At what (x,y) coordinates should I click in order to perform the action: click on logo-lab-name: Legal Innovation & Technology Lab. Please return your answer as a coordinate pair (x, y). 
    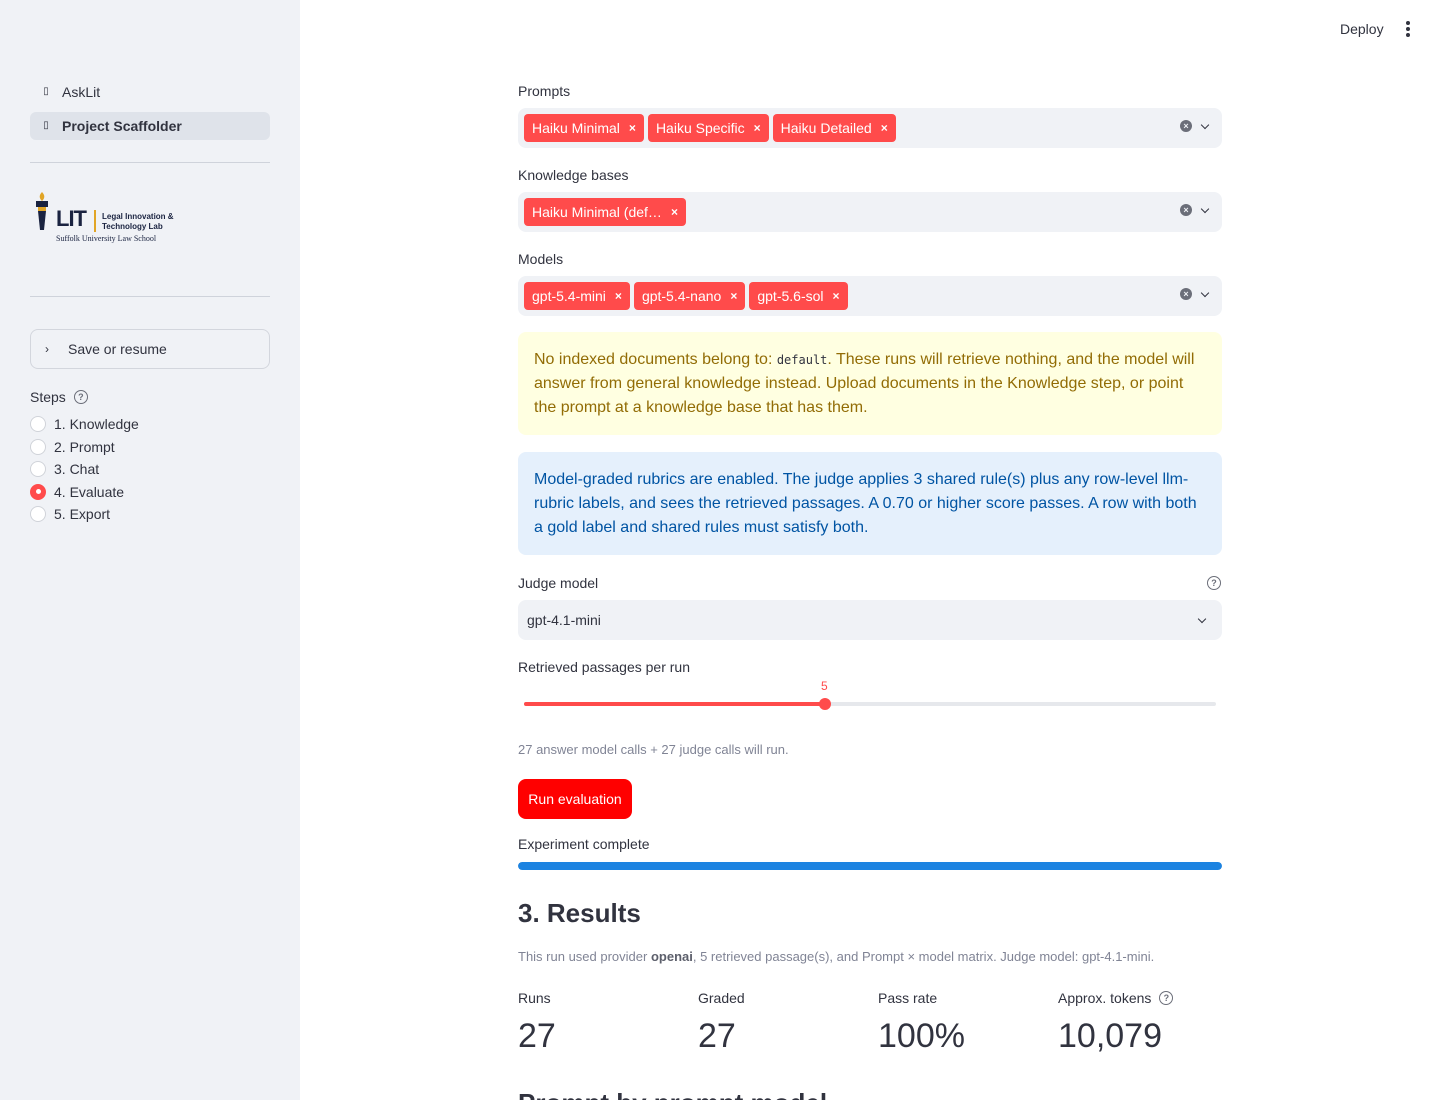
    Looking at the image, I should click on (138, 221).